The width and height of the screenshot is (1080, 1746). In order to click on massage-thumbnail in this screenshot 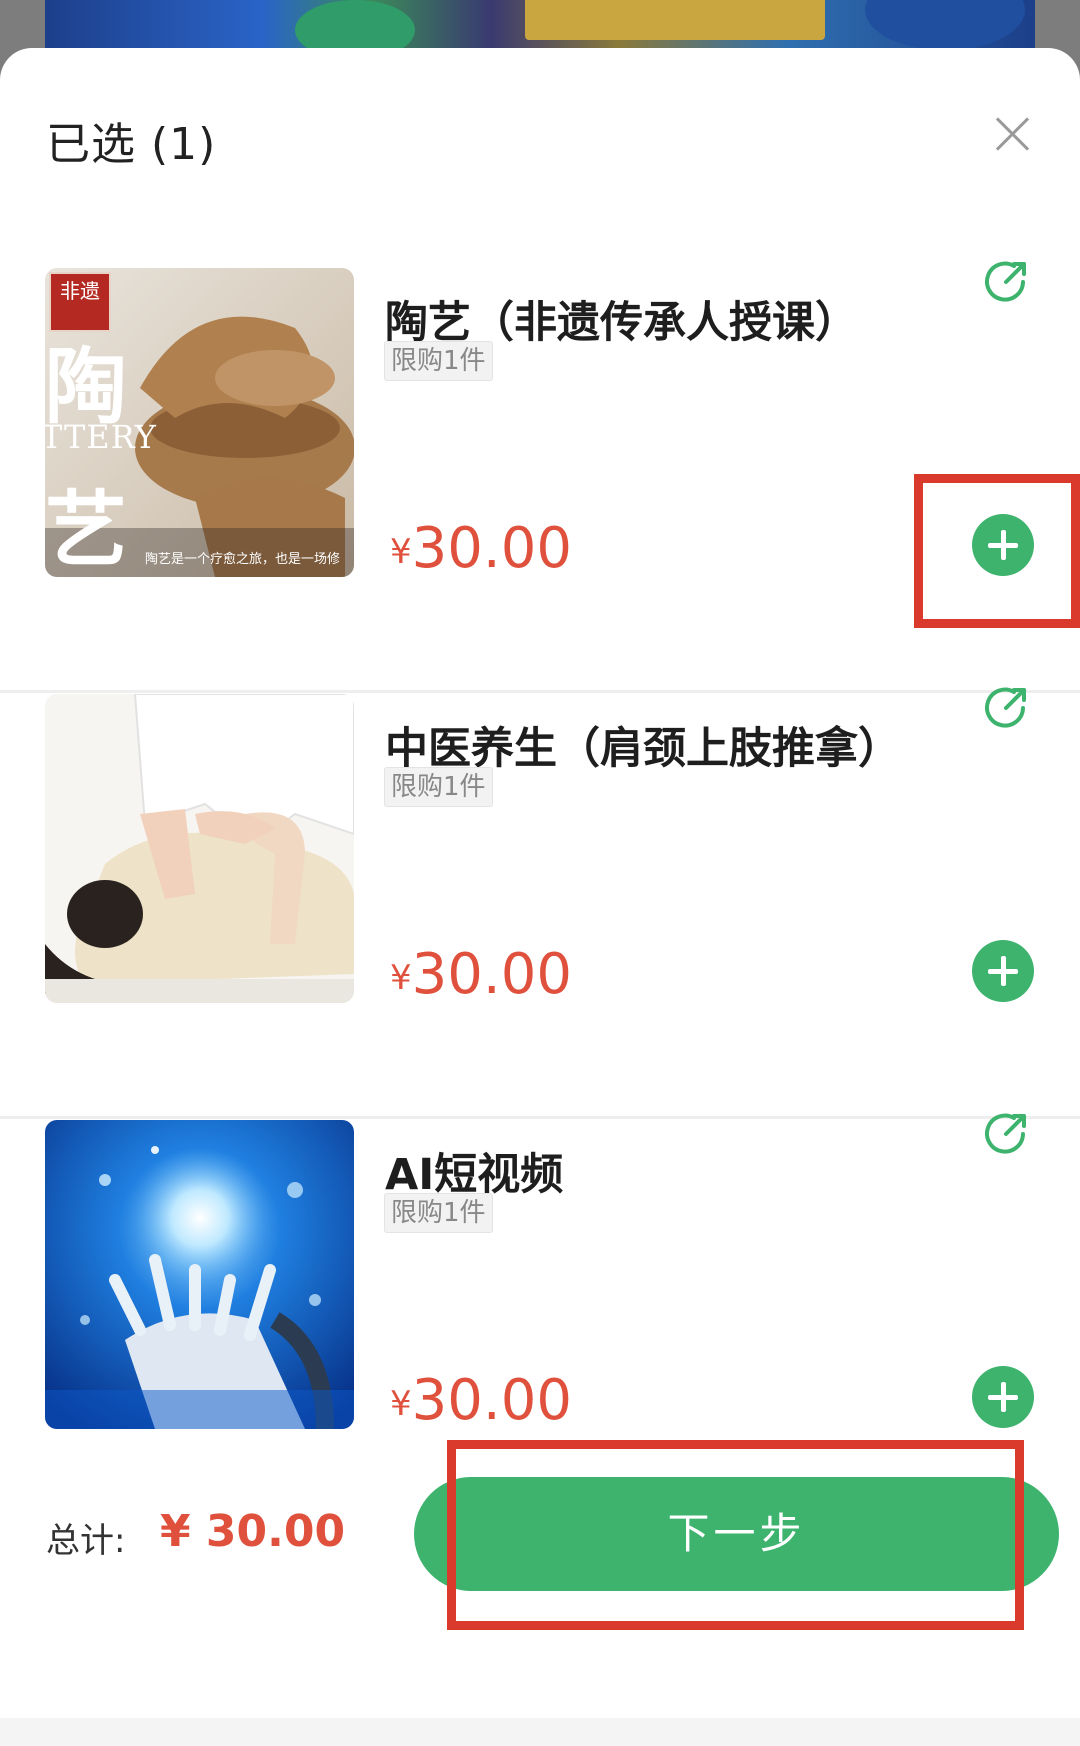, I will do `click(199, 848)`.